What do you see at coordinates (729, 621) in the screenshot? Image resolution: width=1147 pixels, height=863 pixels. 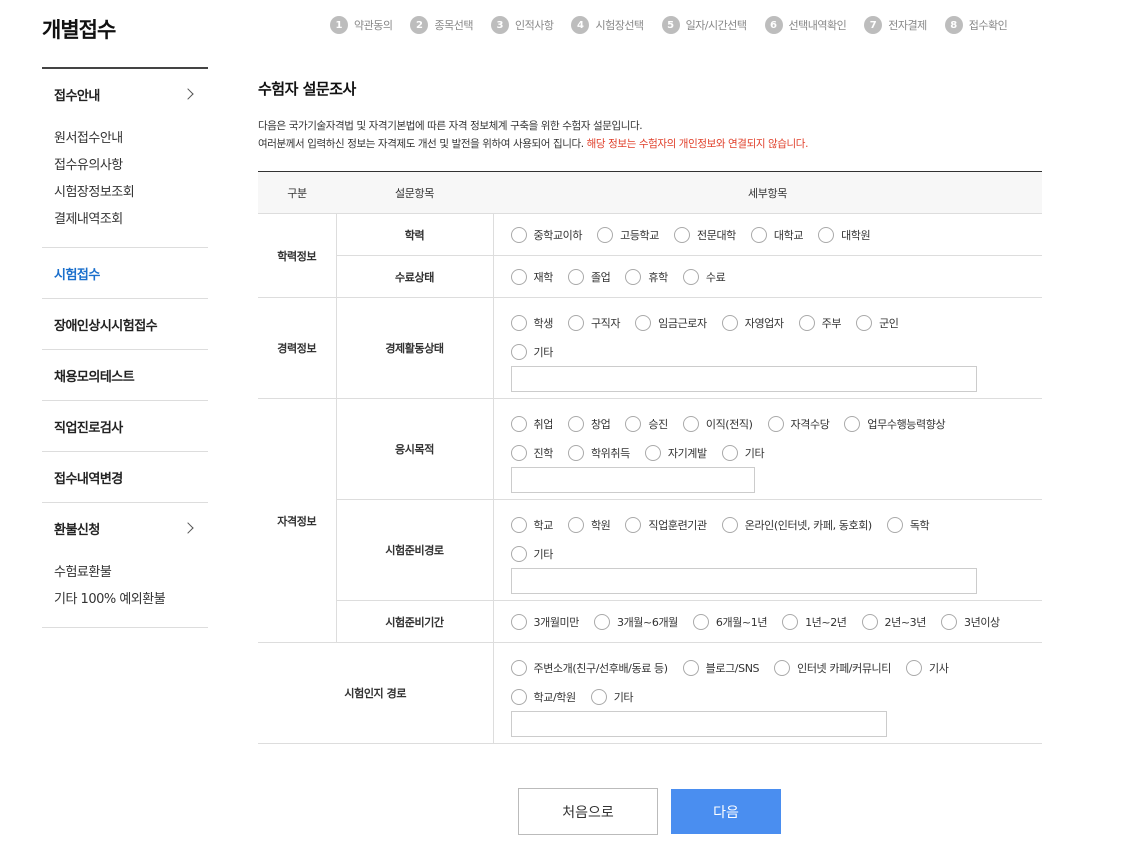 I see `radio-option: 6개월~1년` at bounding box center [729, 621].